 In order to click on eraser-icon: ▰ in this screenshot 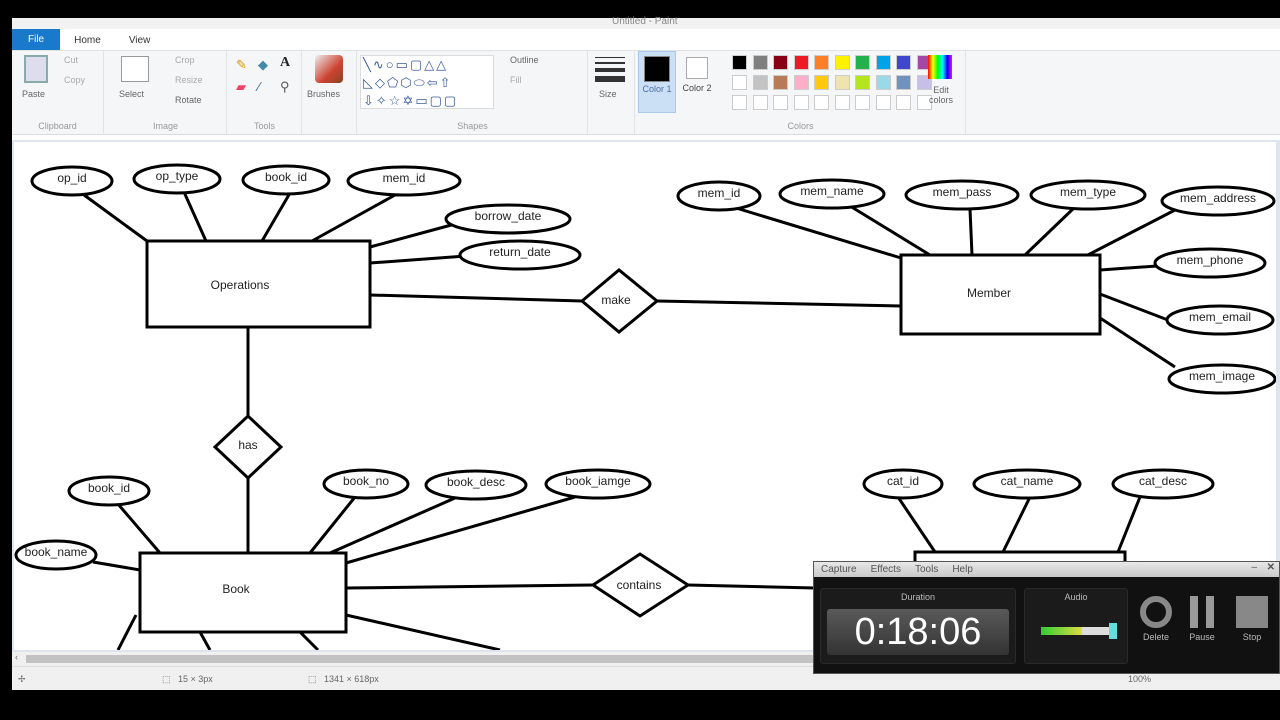, I will do `click(241, 87)`.